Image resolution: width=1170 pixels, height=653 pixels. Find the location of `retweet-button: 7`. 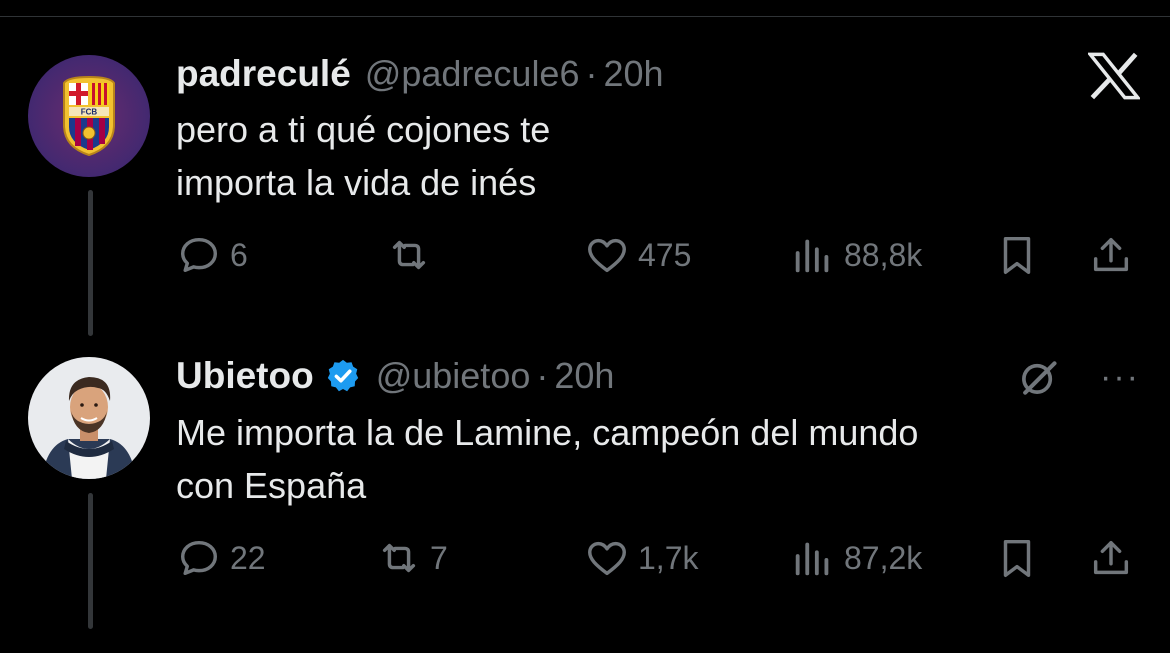

retweet-button: 7 is located at coordinates (412, 558).